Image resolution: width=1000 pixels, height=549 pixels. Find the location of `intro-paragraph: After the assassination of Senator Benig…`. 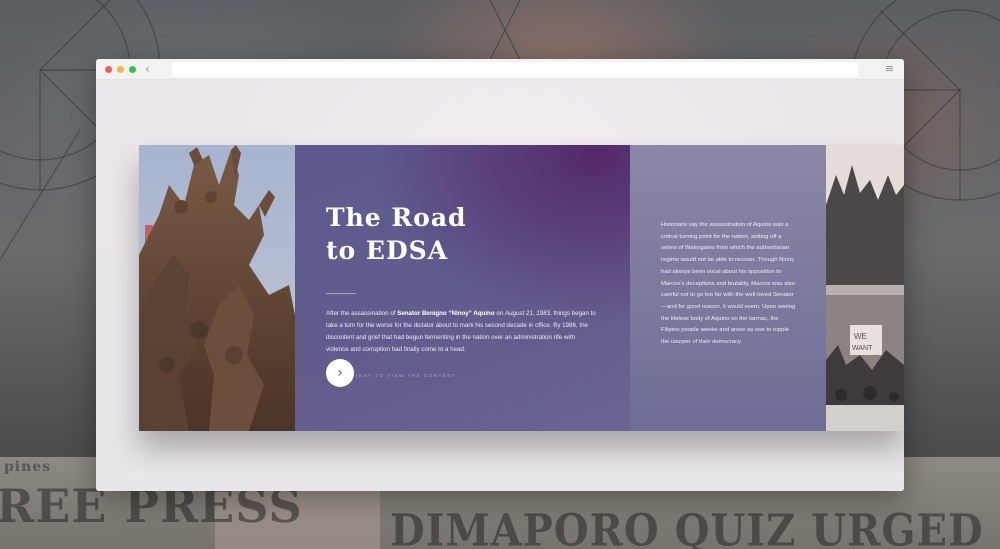

intro-paragraph: After the assassination of Senator Benig… is located at coordinates (461, 332).